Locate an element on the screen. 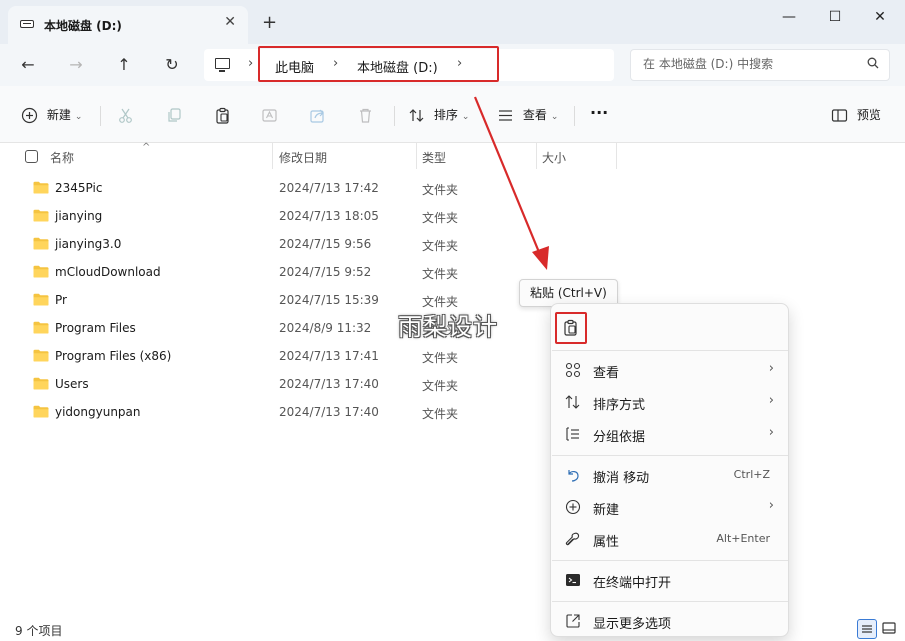 This screenshot has width=905, height=641. file-row: jianying3.0 2024/7/15 9:56 文件夹 is located at coordinates (380, 244).